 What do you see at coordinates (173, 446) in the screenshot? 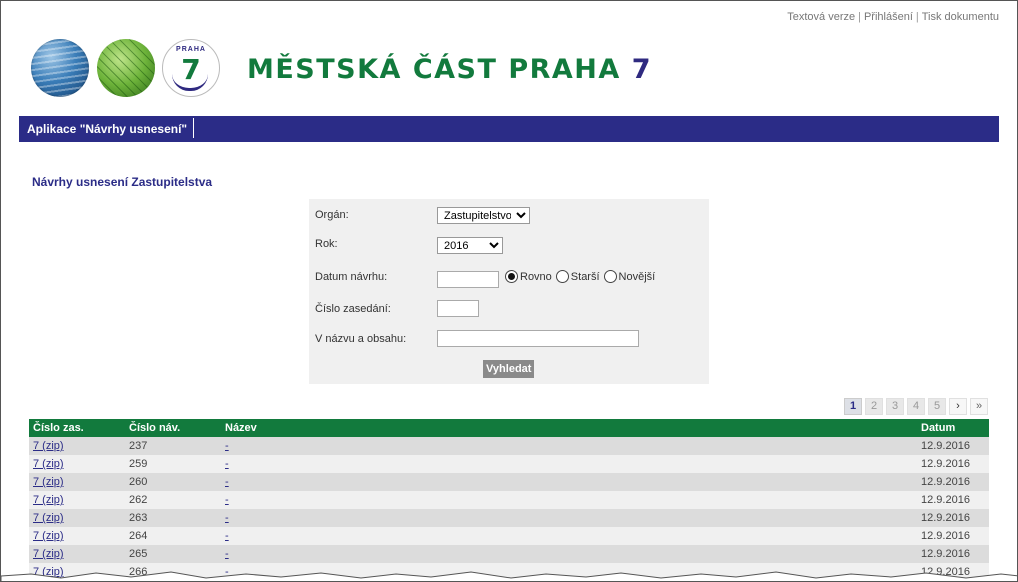
I see `proposal-number: 237` at bounding box center [173, 446].